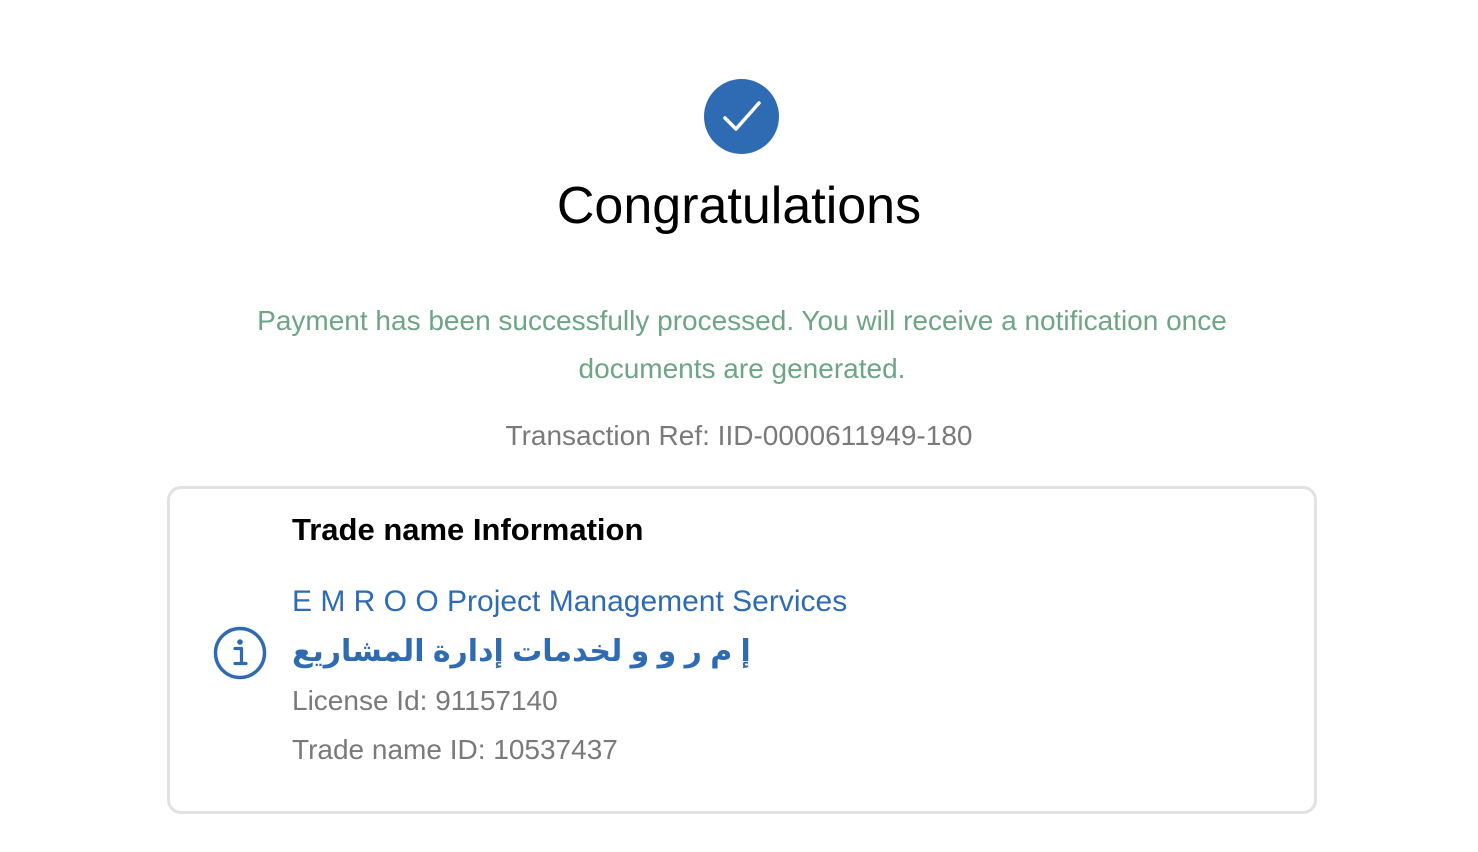 Image resolution: width=1478 pixels, height=852 pixels. I want to click on trade-name-id: Trade name ID: 10537437, so click(455, 749).